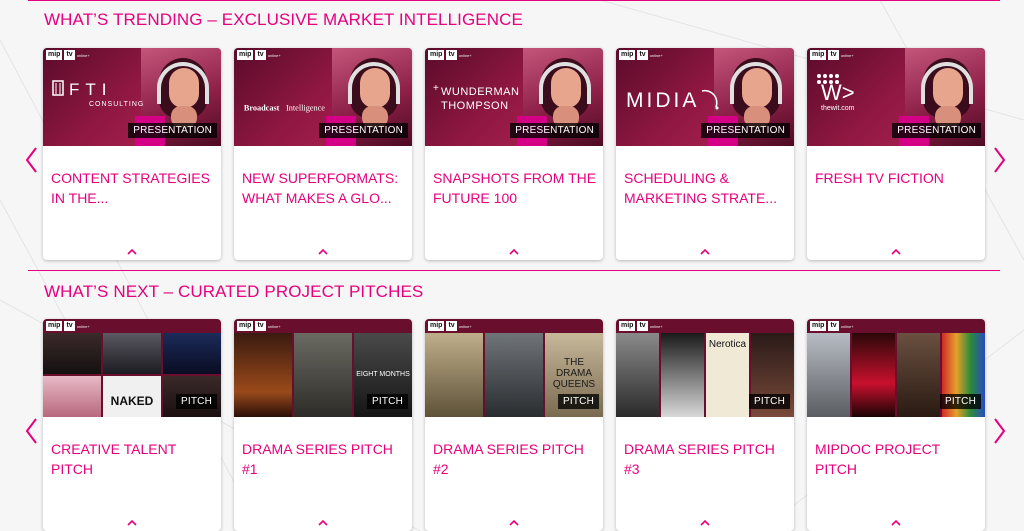 The width and height of the screenshot is (1024, 531). I want to click on section-divider, so click(514, 270).